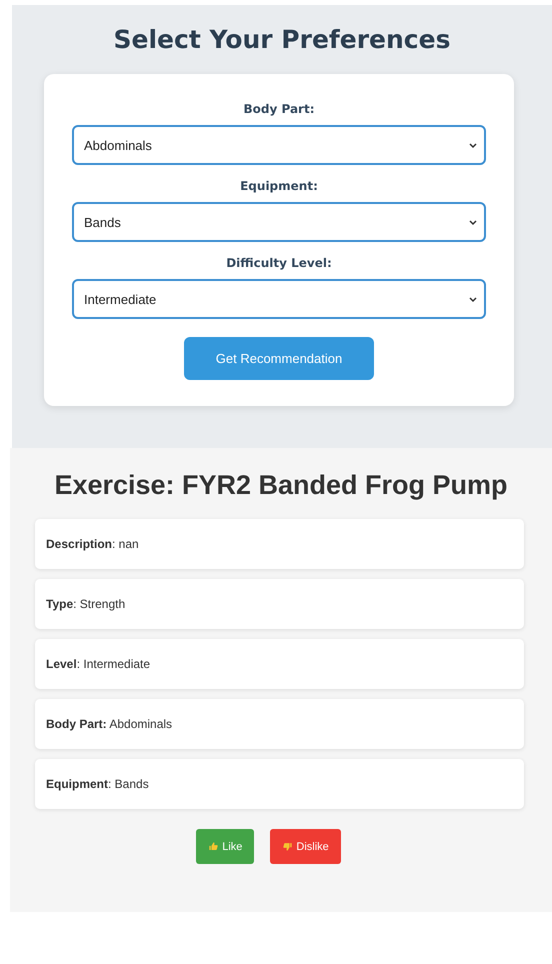 This screenshot has height=964, width=552. What do you see at coordinates (86, 604) in the screenshot?
I see `detail-text: Type: Strength` at bounding box center [86, 604].